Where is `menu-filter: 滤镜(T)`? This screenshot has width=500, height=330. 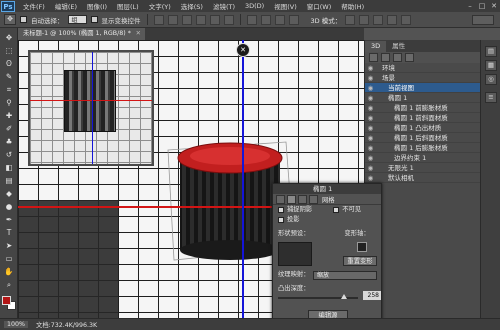 menu-filter: 滤镜(T) is located at coordinates (224, 6).